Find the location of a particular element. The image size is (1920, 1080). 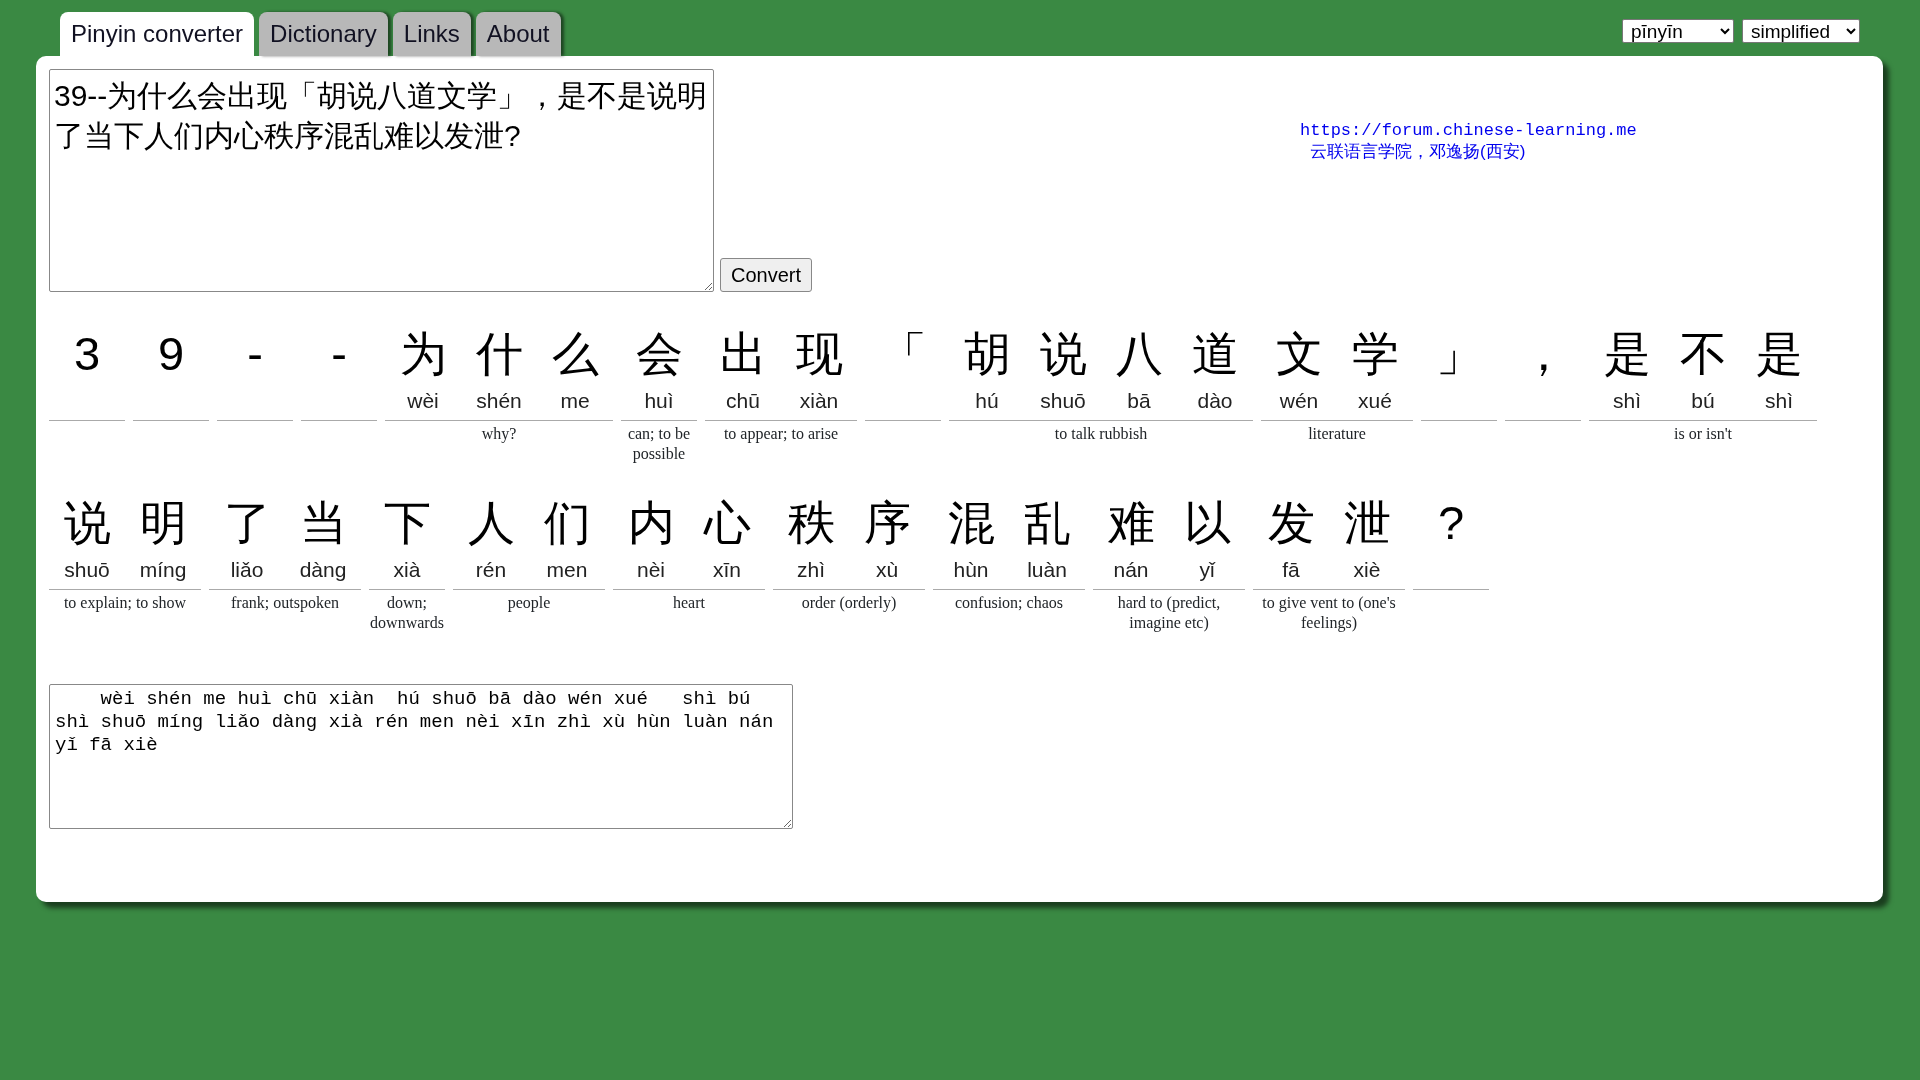

pinyin-text: luàn is located at coordinates (1047, 569).